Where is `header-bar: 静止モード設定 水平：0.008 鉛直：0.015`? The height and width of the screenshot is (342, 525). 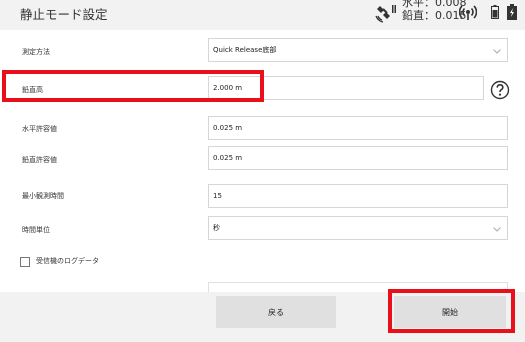 header-bar: 静止モード設定 水平：0.008 鉛直：0.015 is located at coordinates (262, 15).